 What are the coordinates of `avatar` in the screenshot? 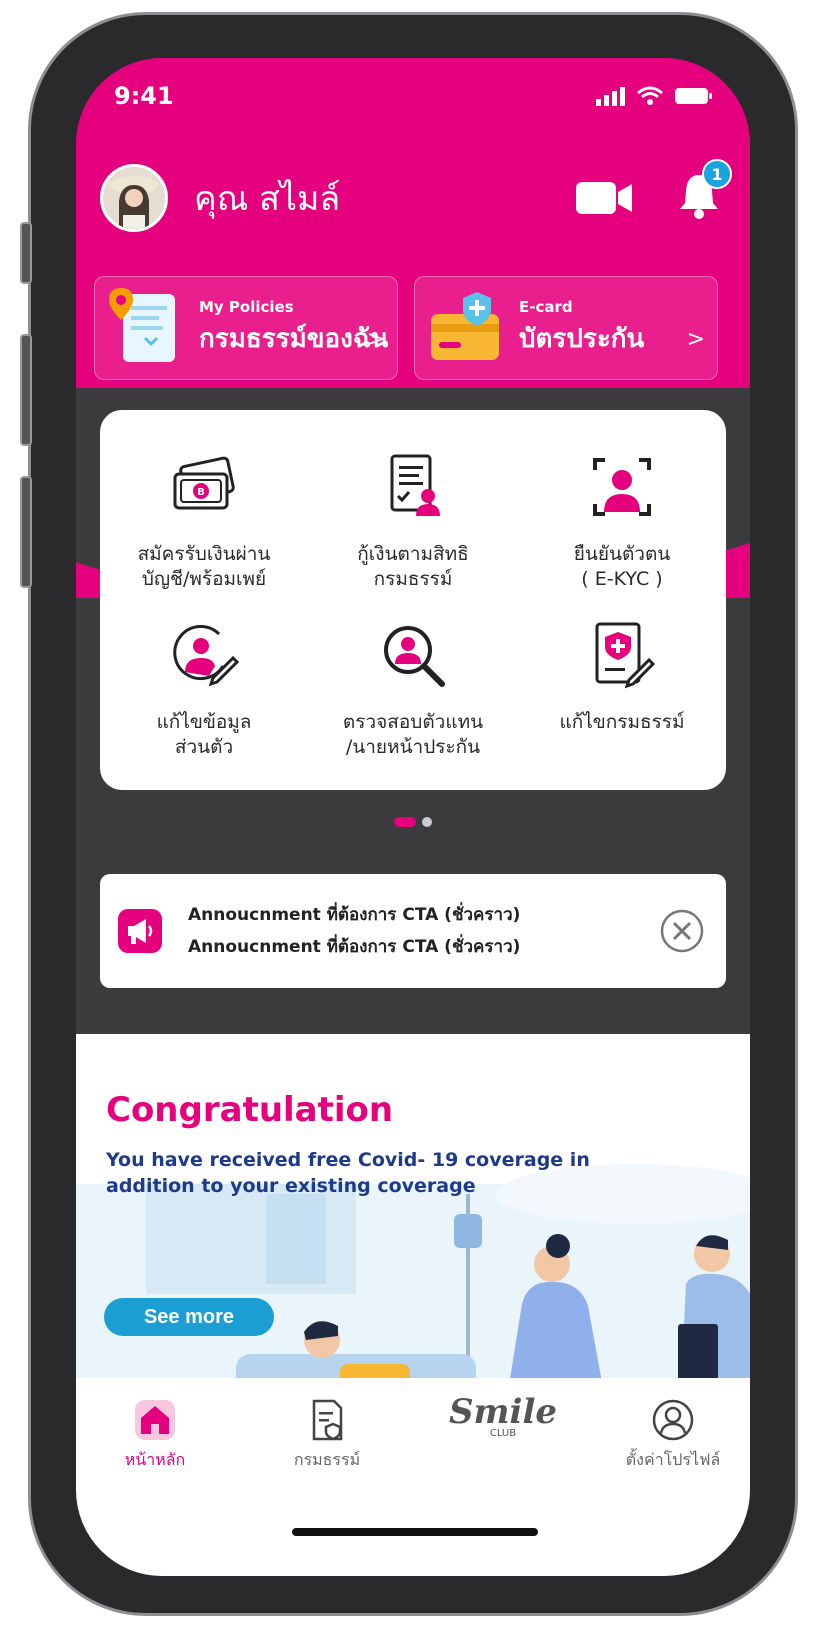 It's located at (134, 198).